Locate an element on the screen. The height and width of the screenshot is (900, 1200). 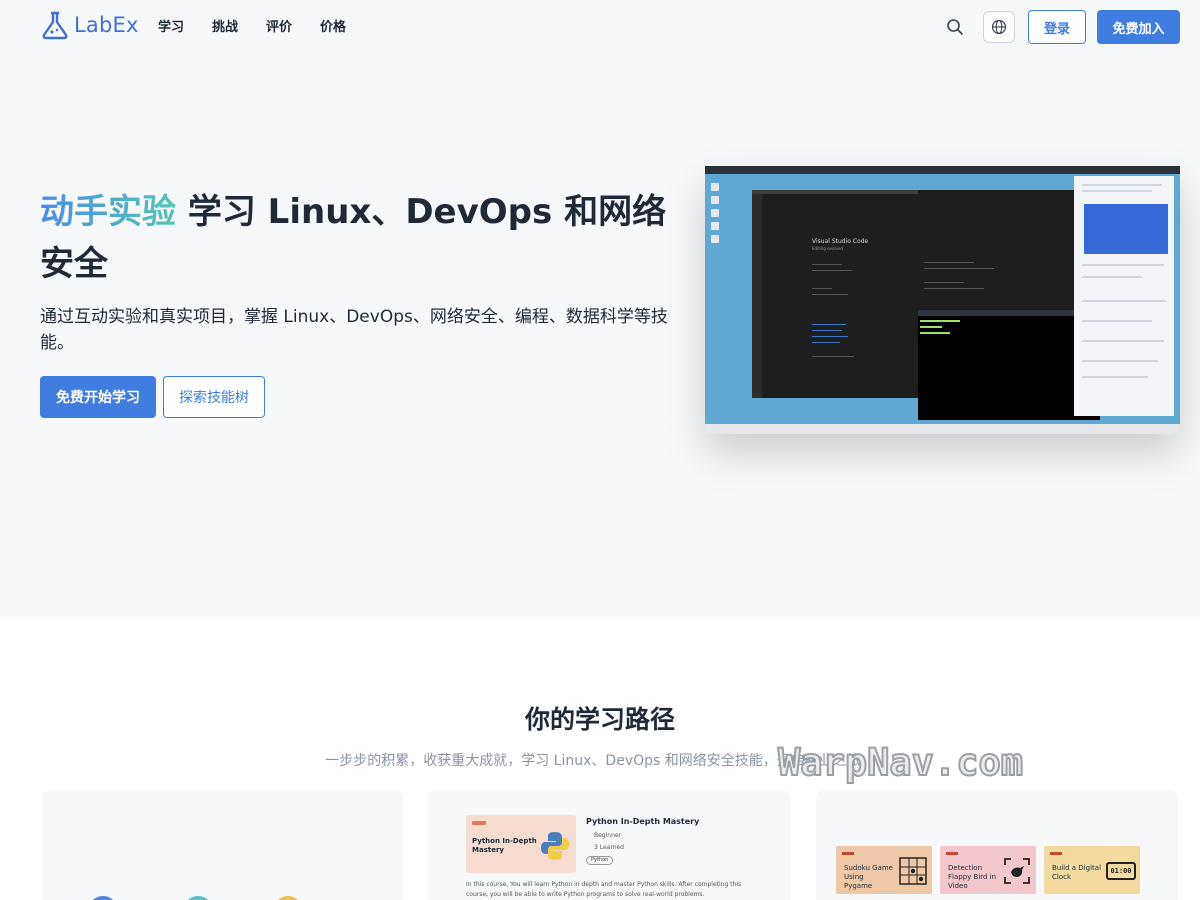
language-button is located at coordinates (999, 27).